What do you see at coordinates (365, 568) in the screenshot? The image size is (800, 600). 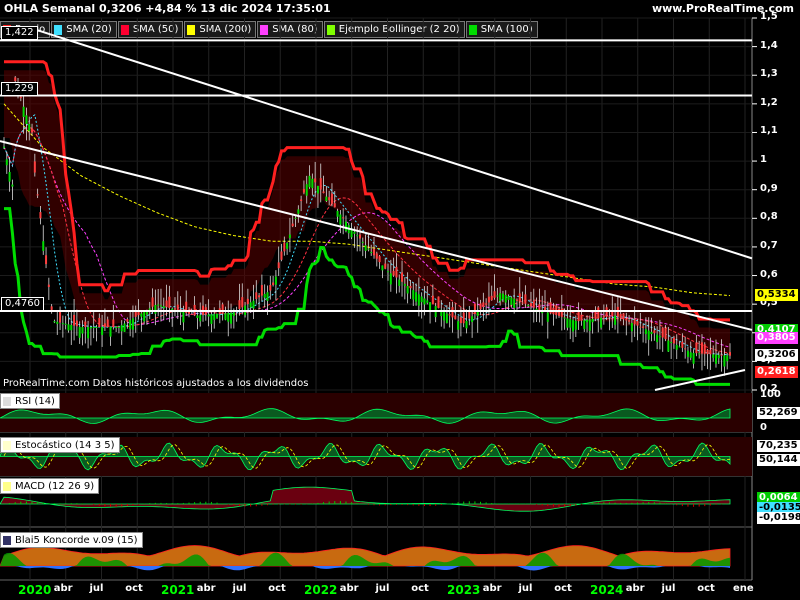 I see `koncorde-blue-area` at bounding box center [365, 568].